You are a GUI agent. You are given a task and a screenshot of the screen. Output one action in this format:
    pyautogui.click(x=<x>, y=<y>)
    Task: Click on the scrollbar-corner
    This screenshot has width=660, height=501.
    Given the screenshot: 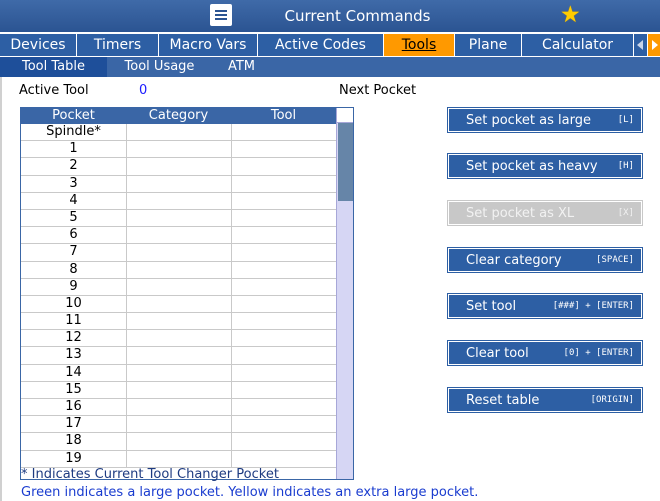 What is the action you would take?
    pyautogui.click(x=344, y=115)
    